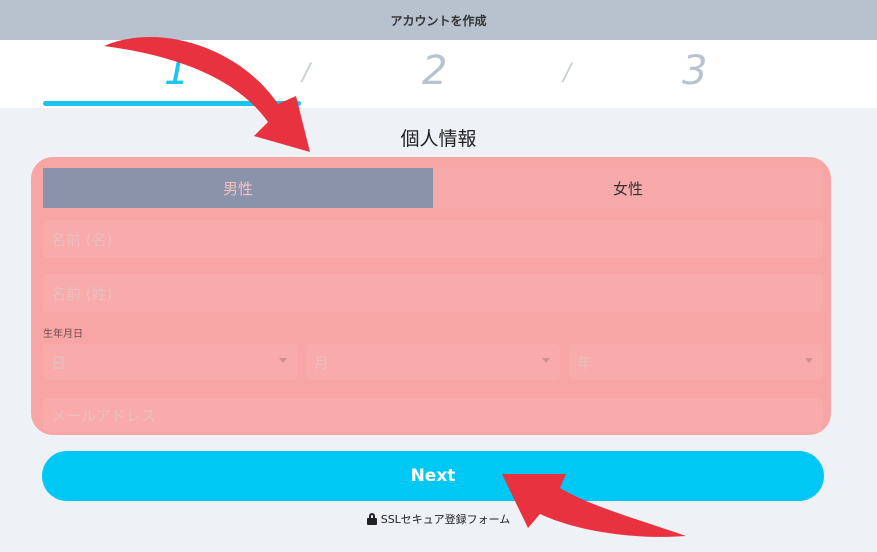 The image size is (877, 552). What do you see at coordinates (371, 519) in the screenshot?
I see `lock-icon` at bounding box center [371, 519].